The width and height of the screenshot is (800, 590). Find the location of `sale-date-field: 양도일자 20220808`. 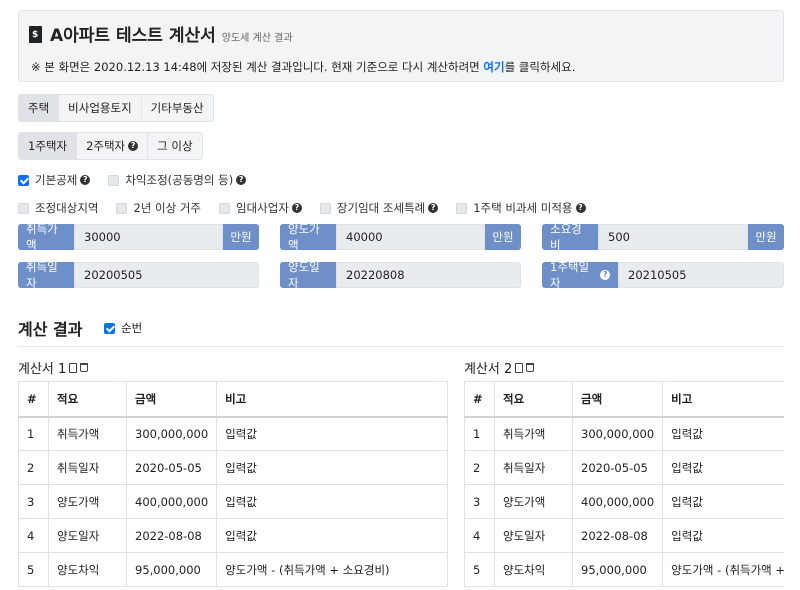

sale-date-field: 양도일자 20220808 is located at coordinates (400, 275).